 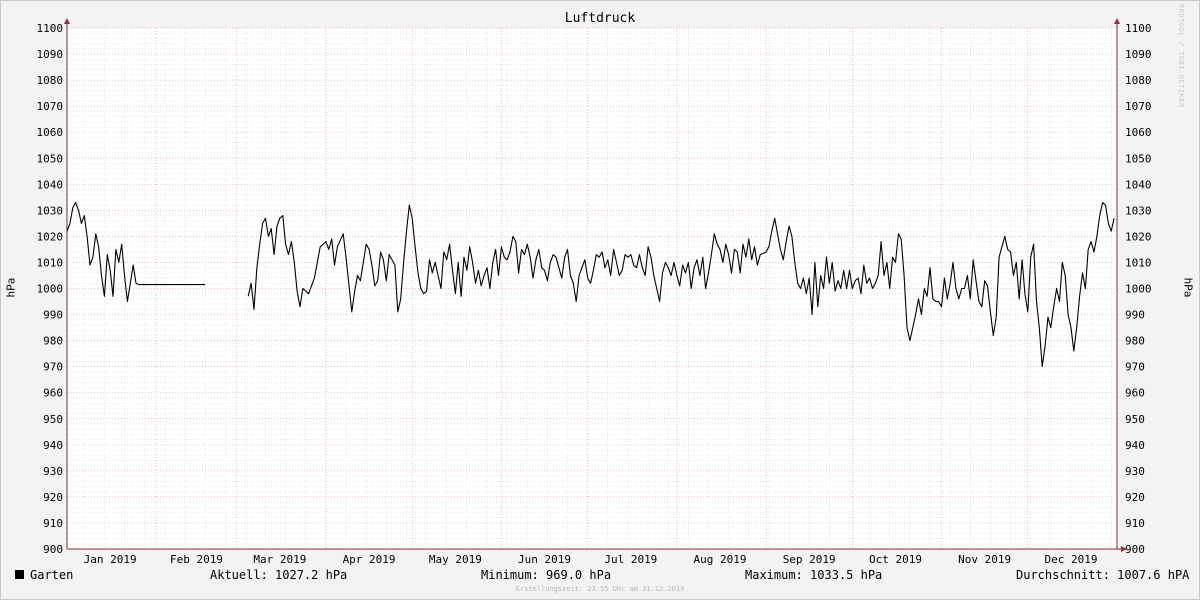 I want to click on y-tick-label-left: 1080, so click(x=50, y=80).